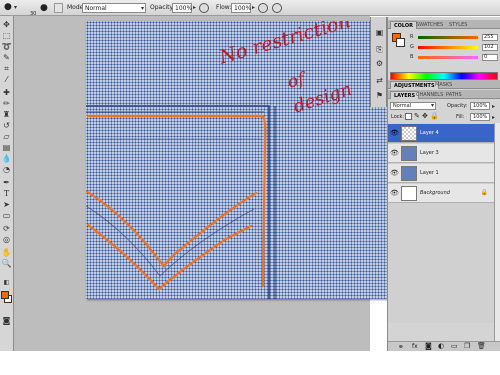 The image size is (500, 375). I want to click on tablet-opacity-icon, so click(204, 8).